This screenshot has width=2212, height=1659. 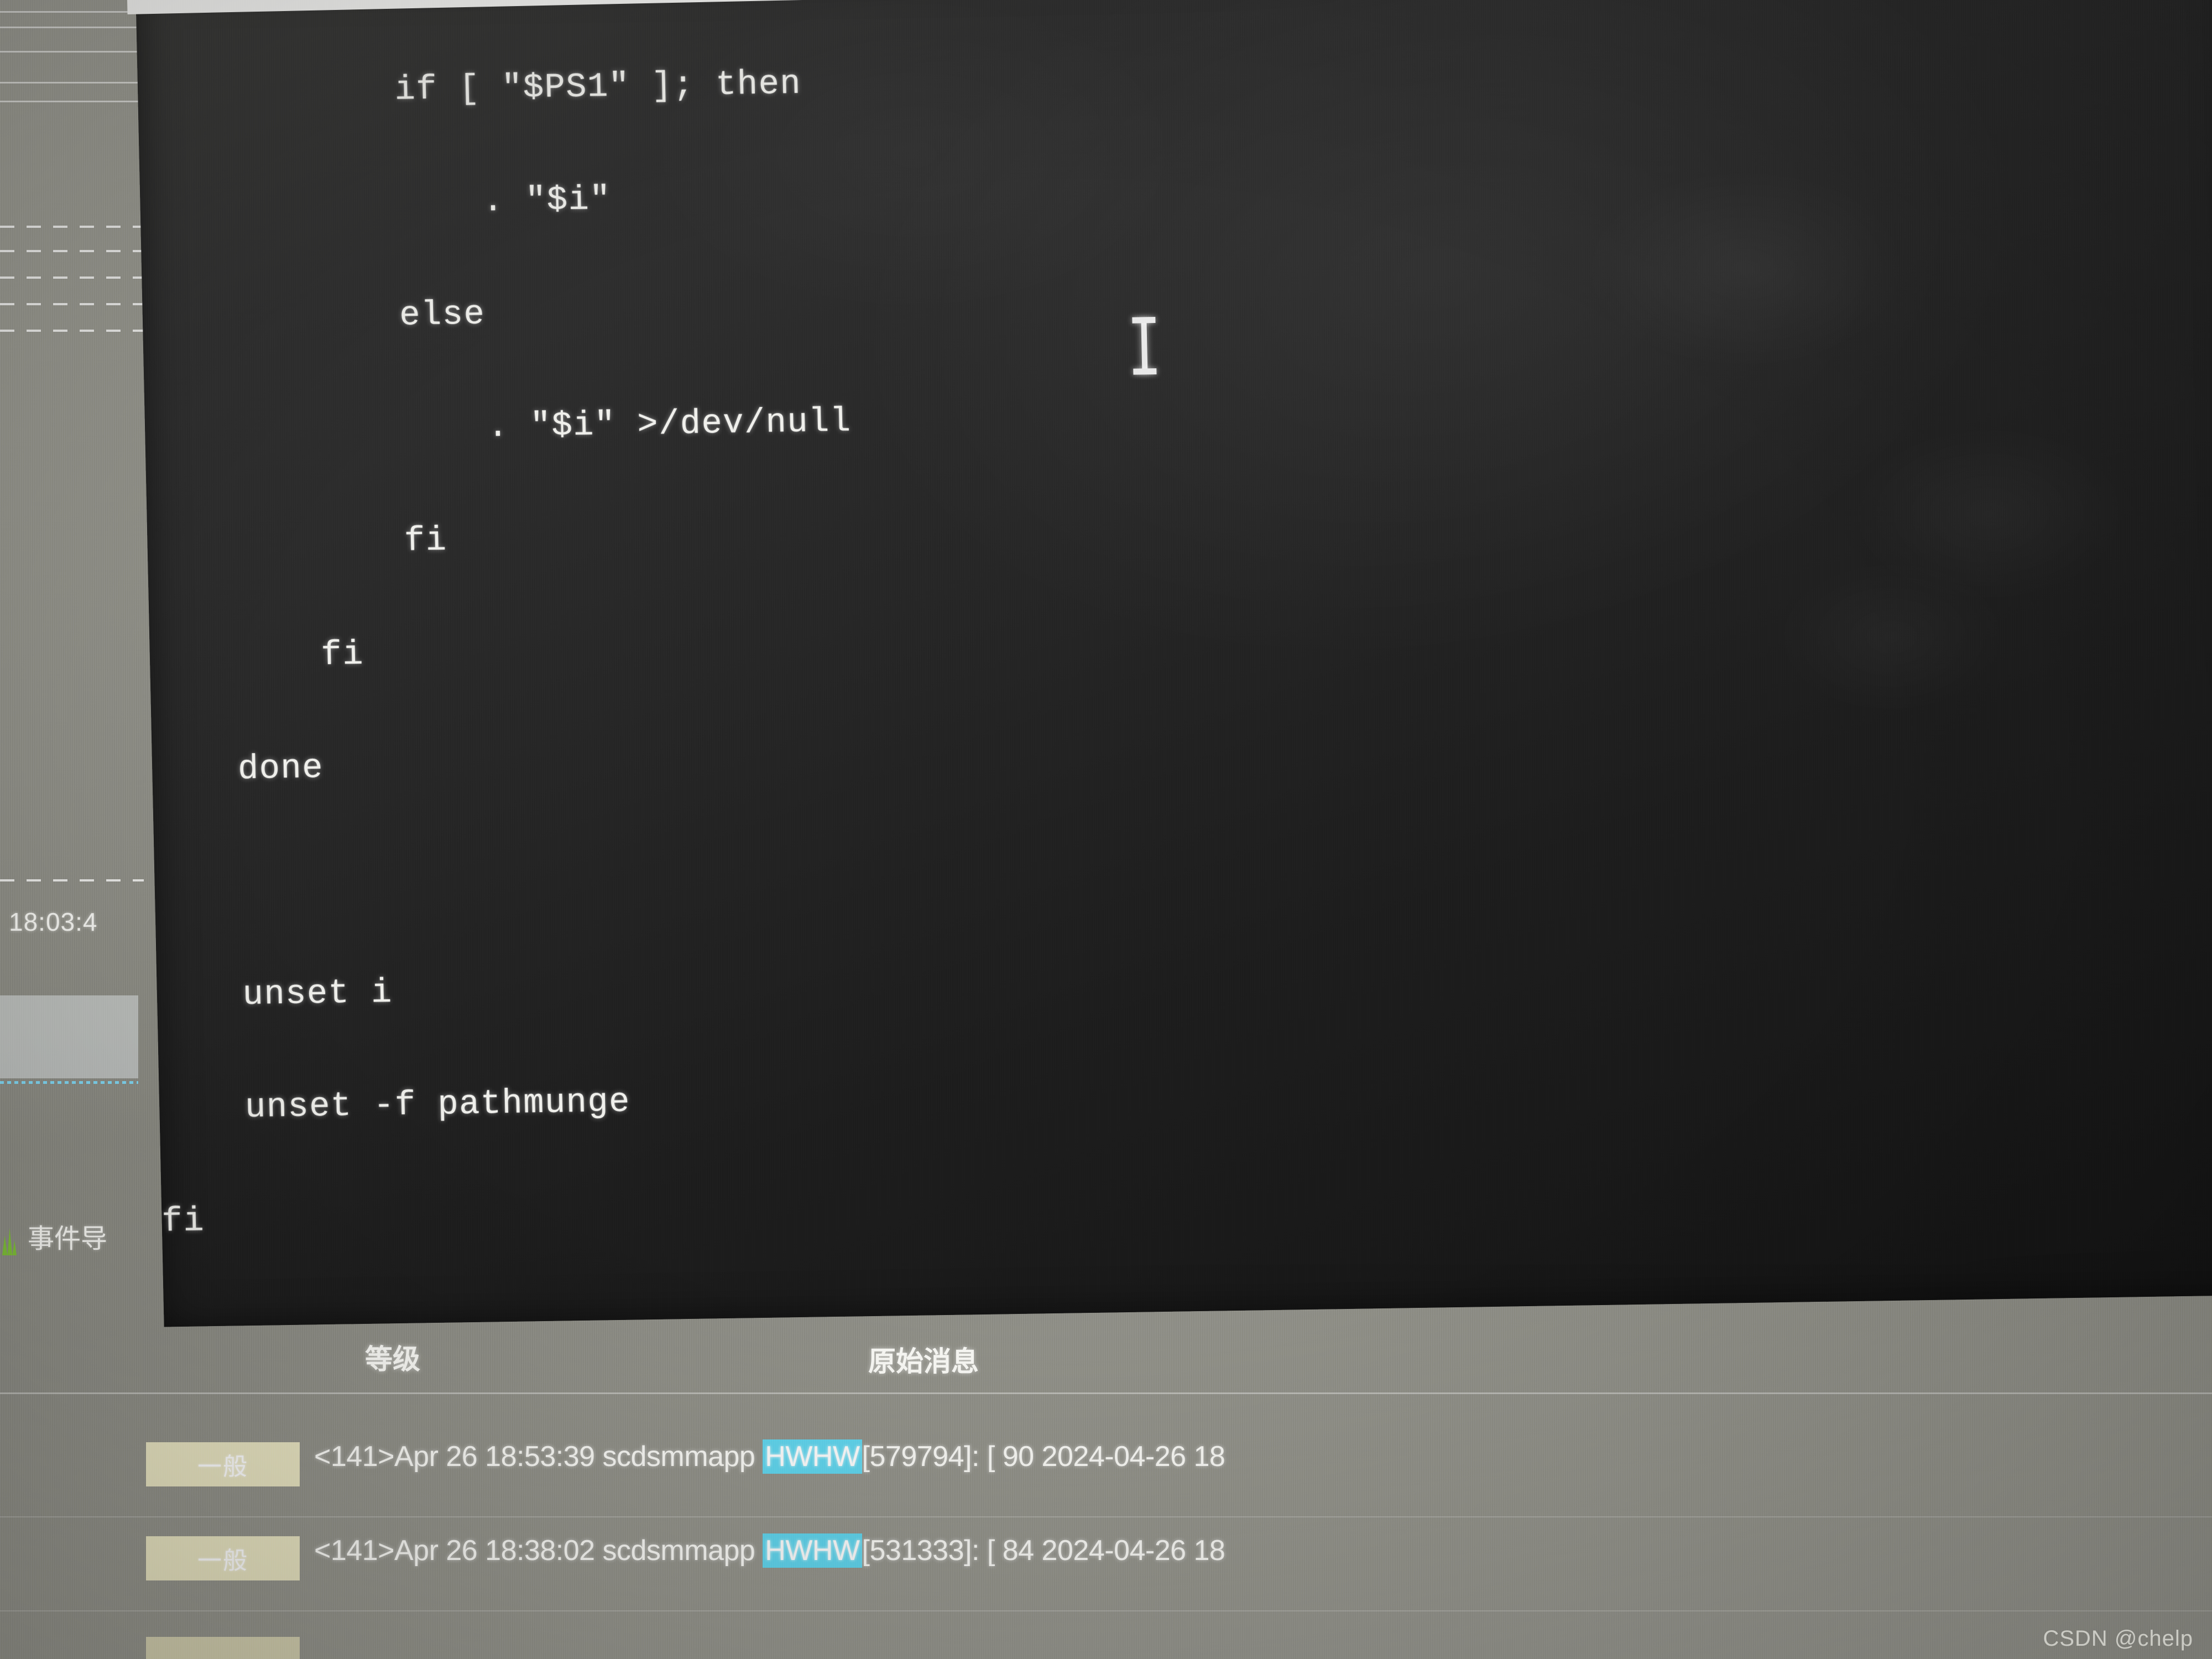 What do you see at coordinates (376, 203) in the screenshot?
I see `terminal-line: . "$i"` at bounding box center [376, 203].